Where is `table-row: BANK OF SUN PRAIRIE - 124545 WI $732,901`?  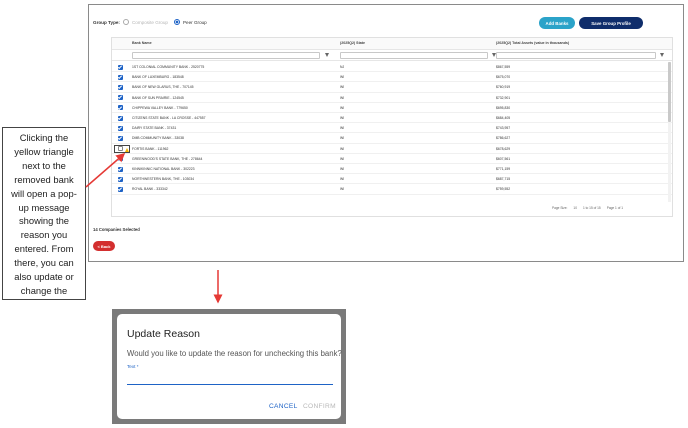 table-row: BANK OF SUN PRAIRIE - 124545 WI $732,901 is located at coordinates (392, 98).